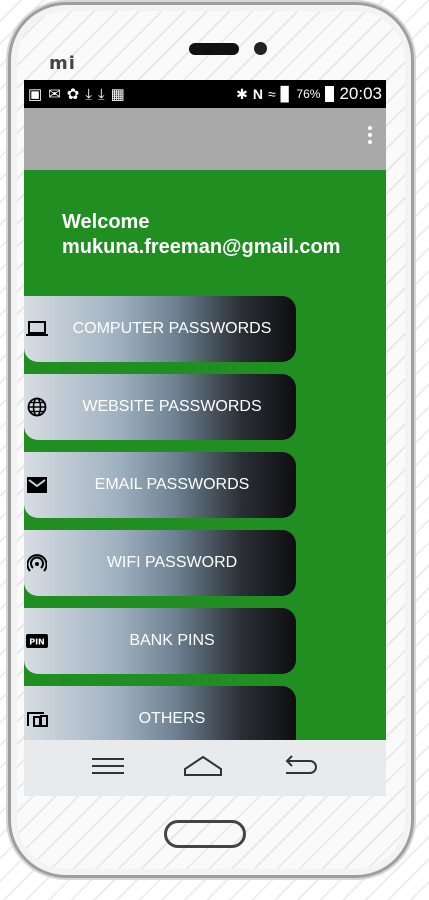 The height and width of the screenshot is (900, 429). What do you see at coordinates (205, 834) in the screenshot?
I see `physical-home-button` at bounding box center [205, 834].